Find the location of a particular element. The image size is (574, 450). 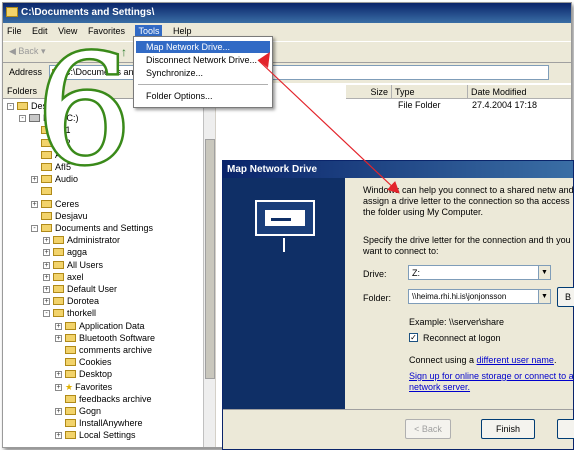

tree-item: + Default User is located at coordinates (80, 289).